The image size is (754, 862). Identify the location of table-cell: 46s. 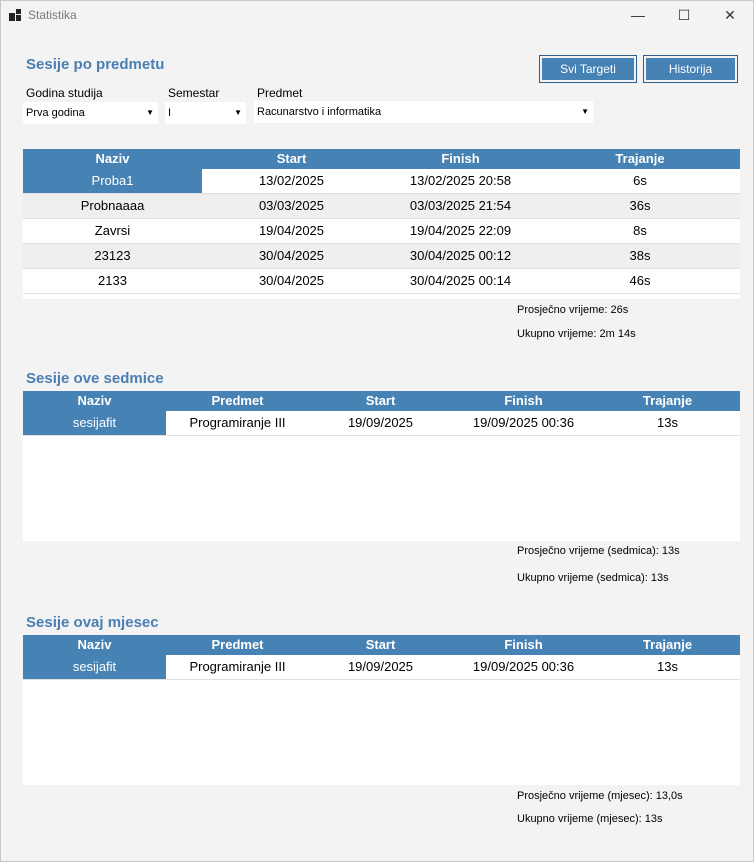
(640, 280).